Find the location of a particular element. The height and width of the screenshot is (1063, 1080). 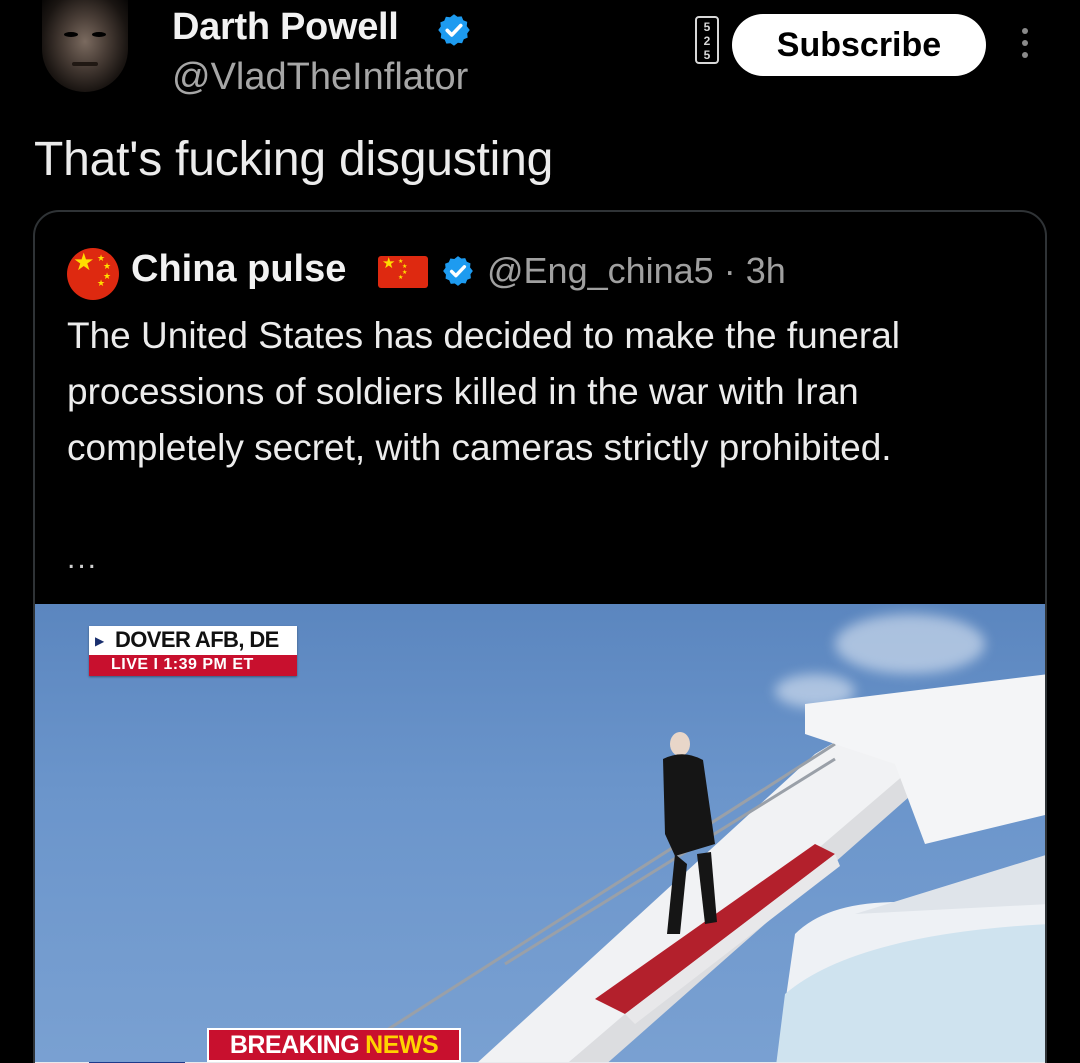

breaking-text: BREAKING is located at coordinates (294, 1044).